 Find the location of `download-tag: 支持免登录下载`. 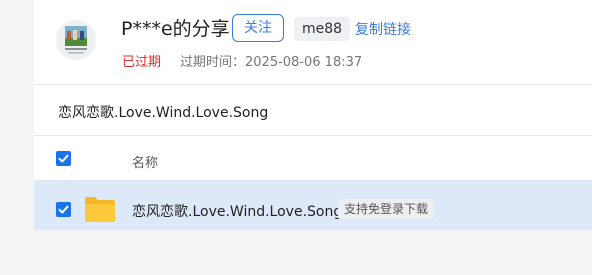

download-tag: 支持免登录下载 is located at coordinates (386, 209).